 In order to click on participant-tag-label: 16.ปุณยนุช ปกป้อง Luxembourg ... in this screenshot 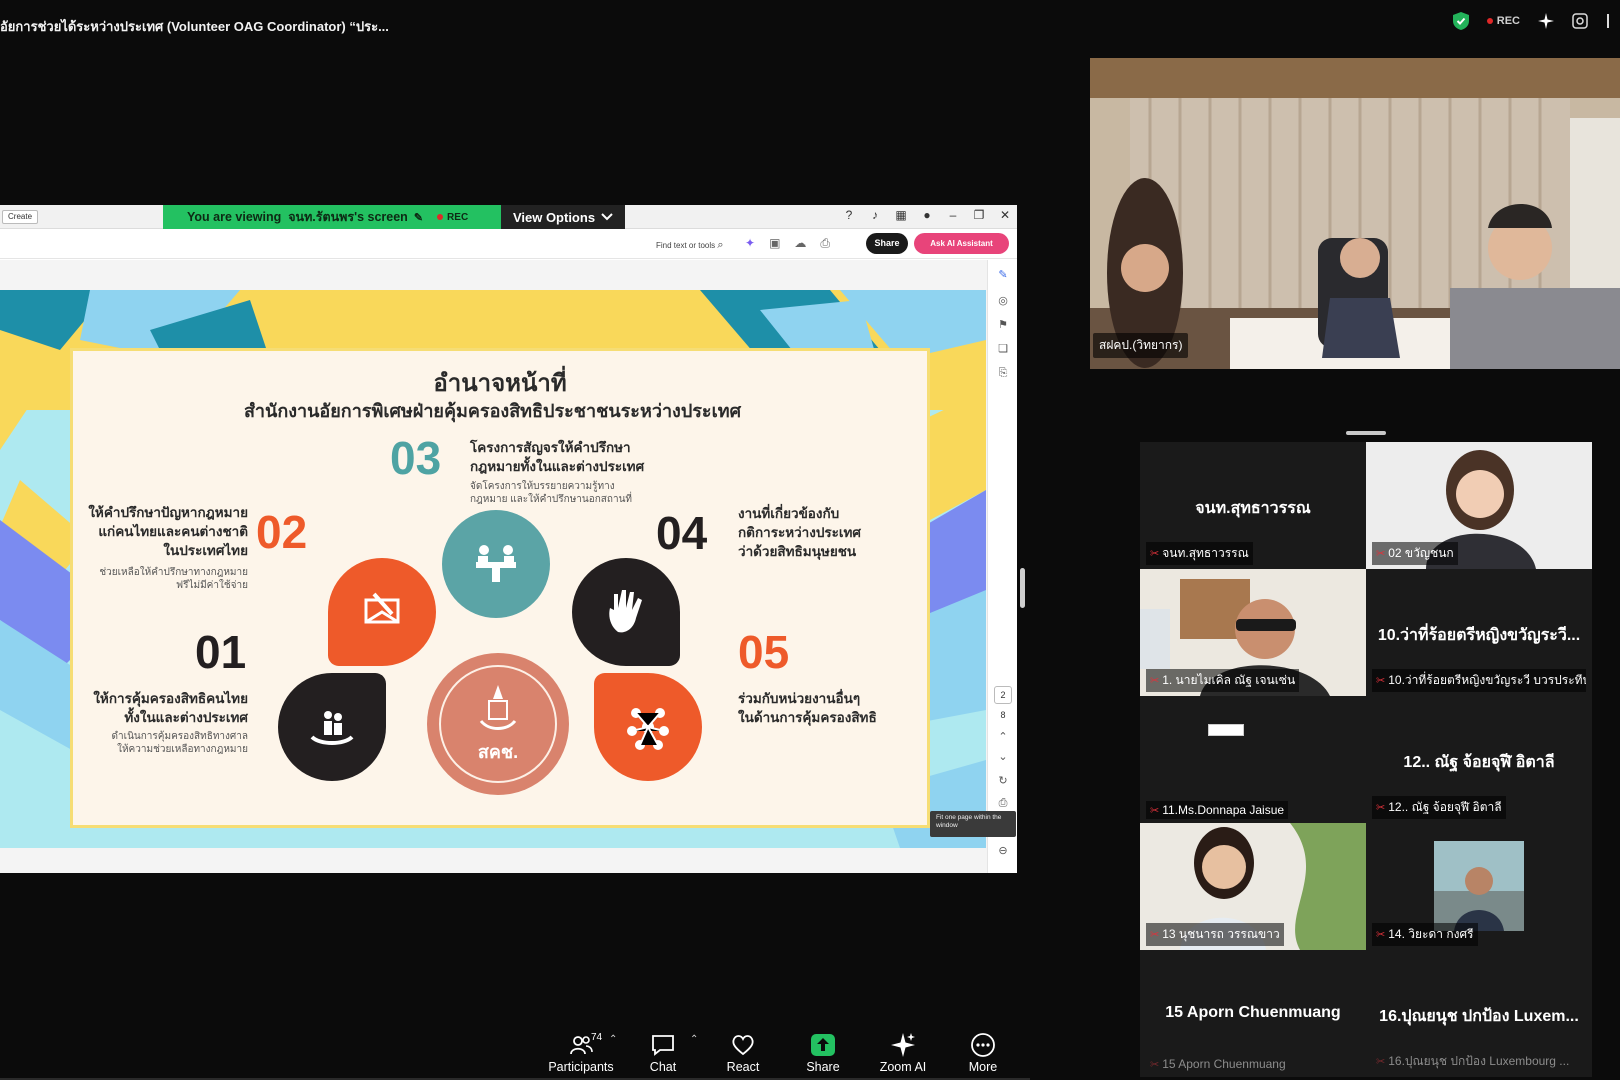, I will do `click(1479, 1061)`.